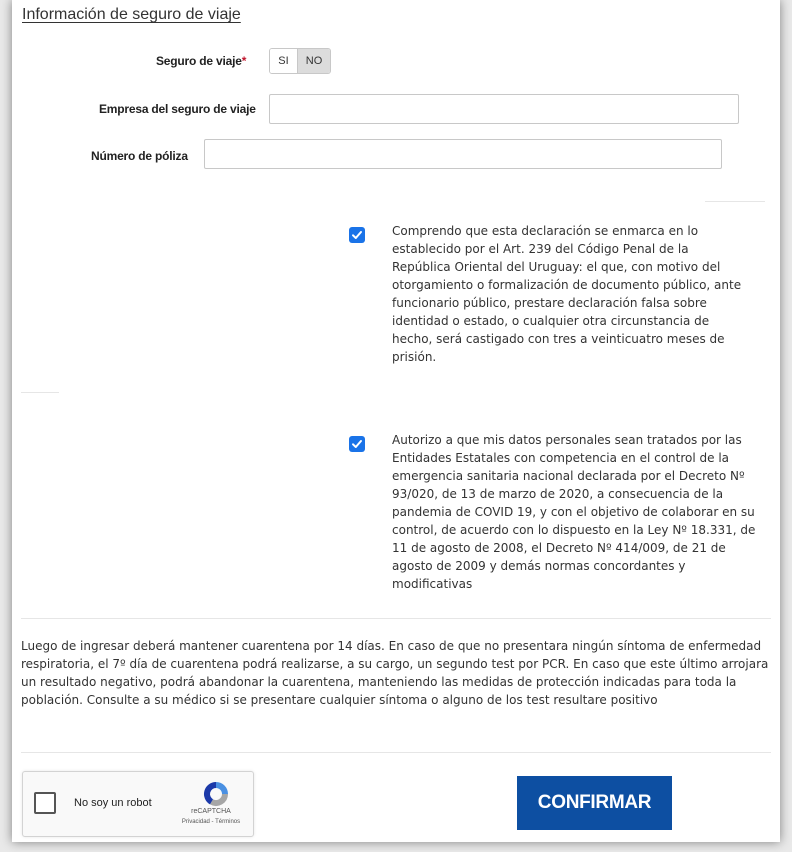  Describe the element at coordinates (594, 803) in the screenshot. I see `confirm-button: CONFIRMAR` at that location.